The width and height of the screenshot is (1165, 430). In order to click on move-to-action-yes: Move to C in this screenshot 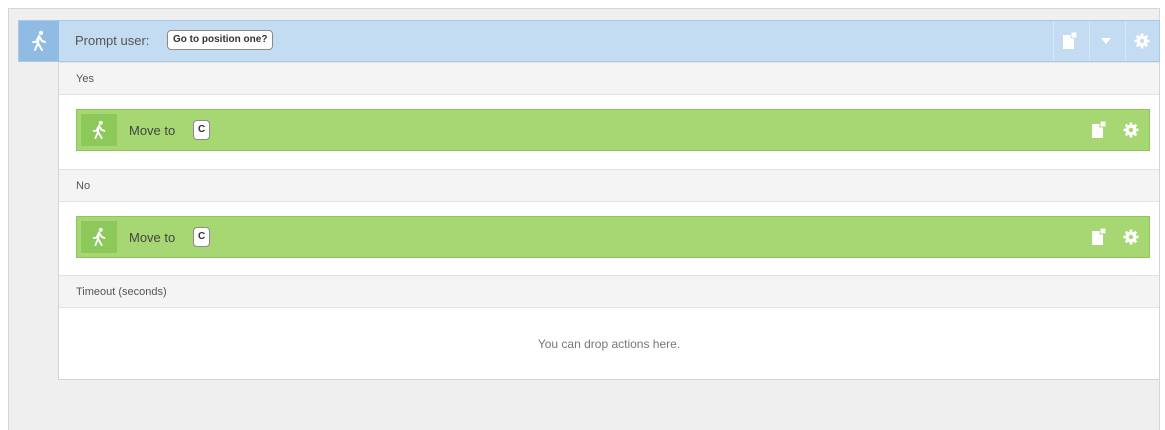, I will do `click(613, 130)`.